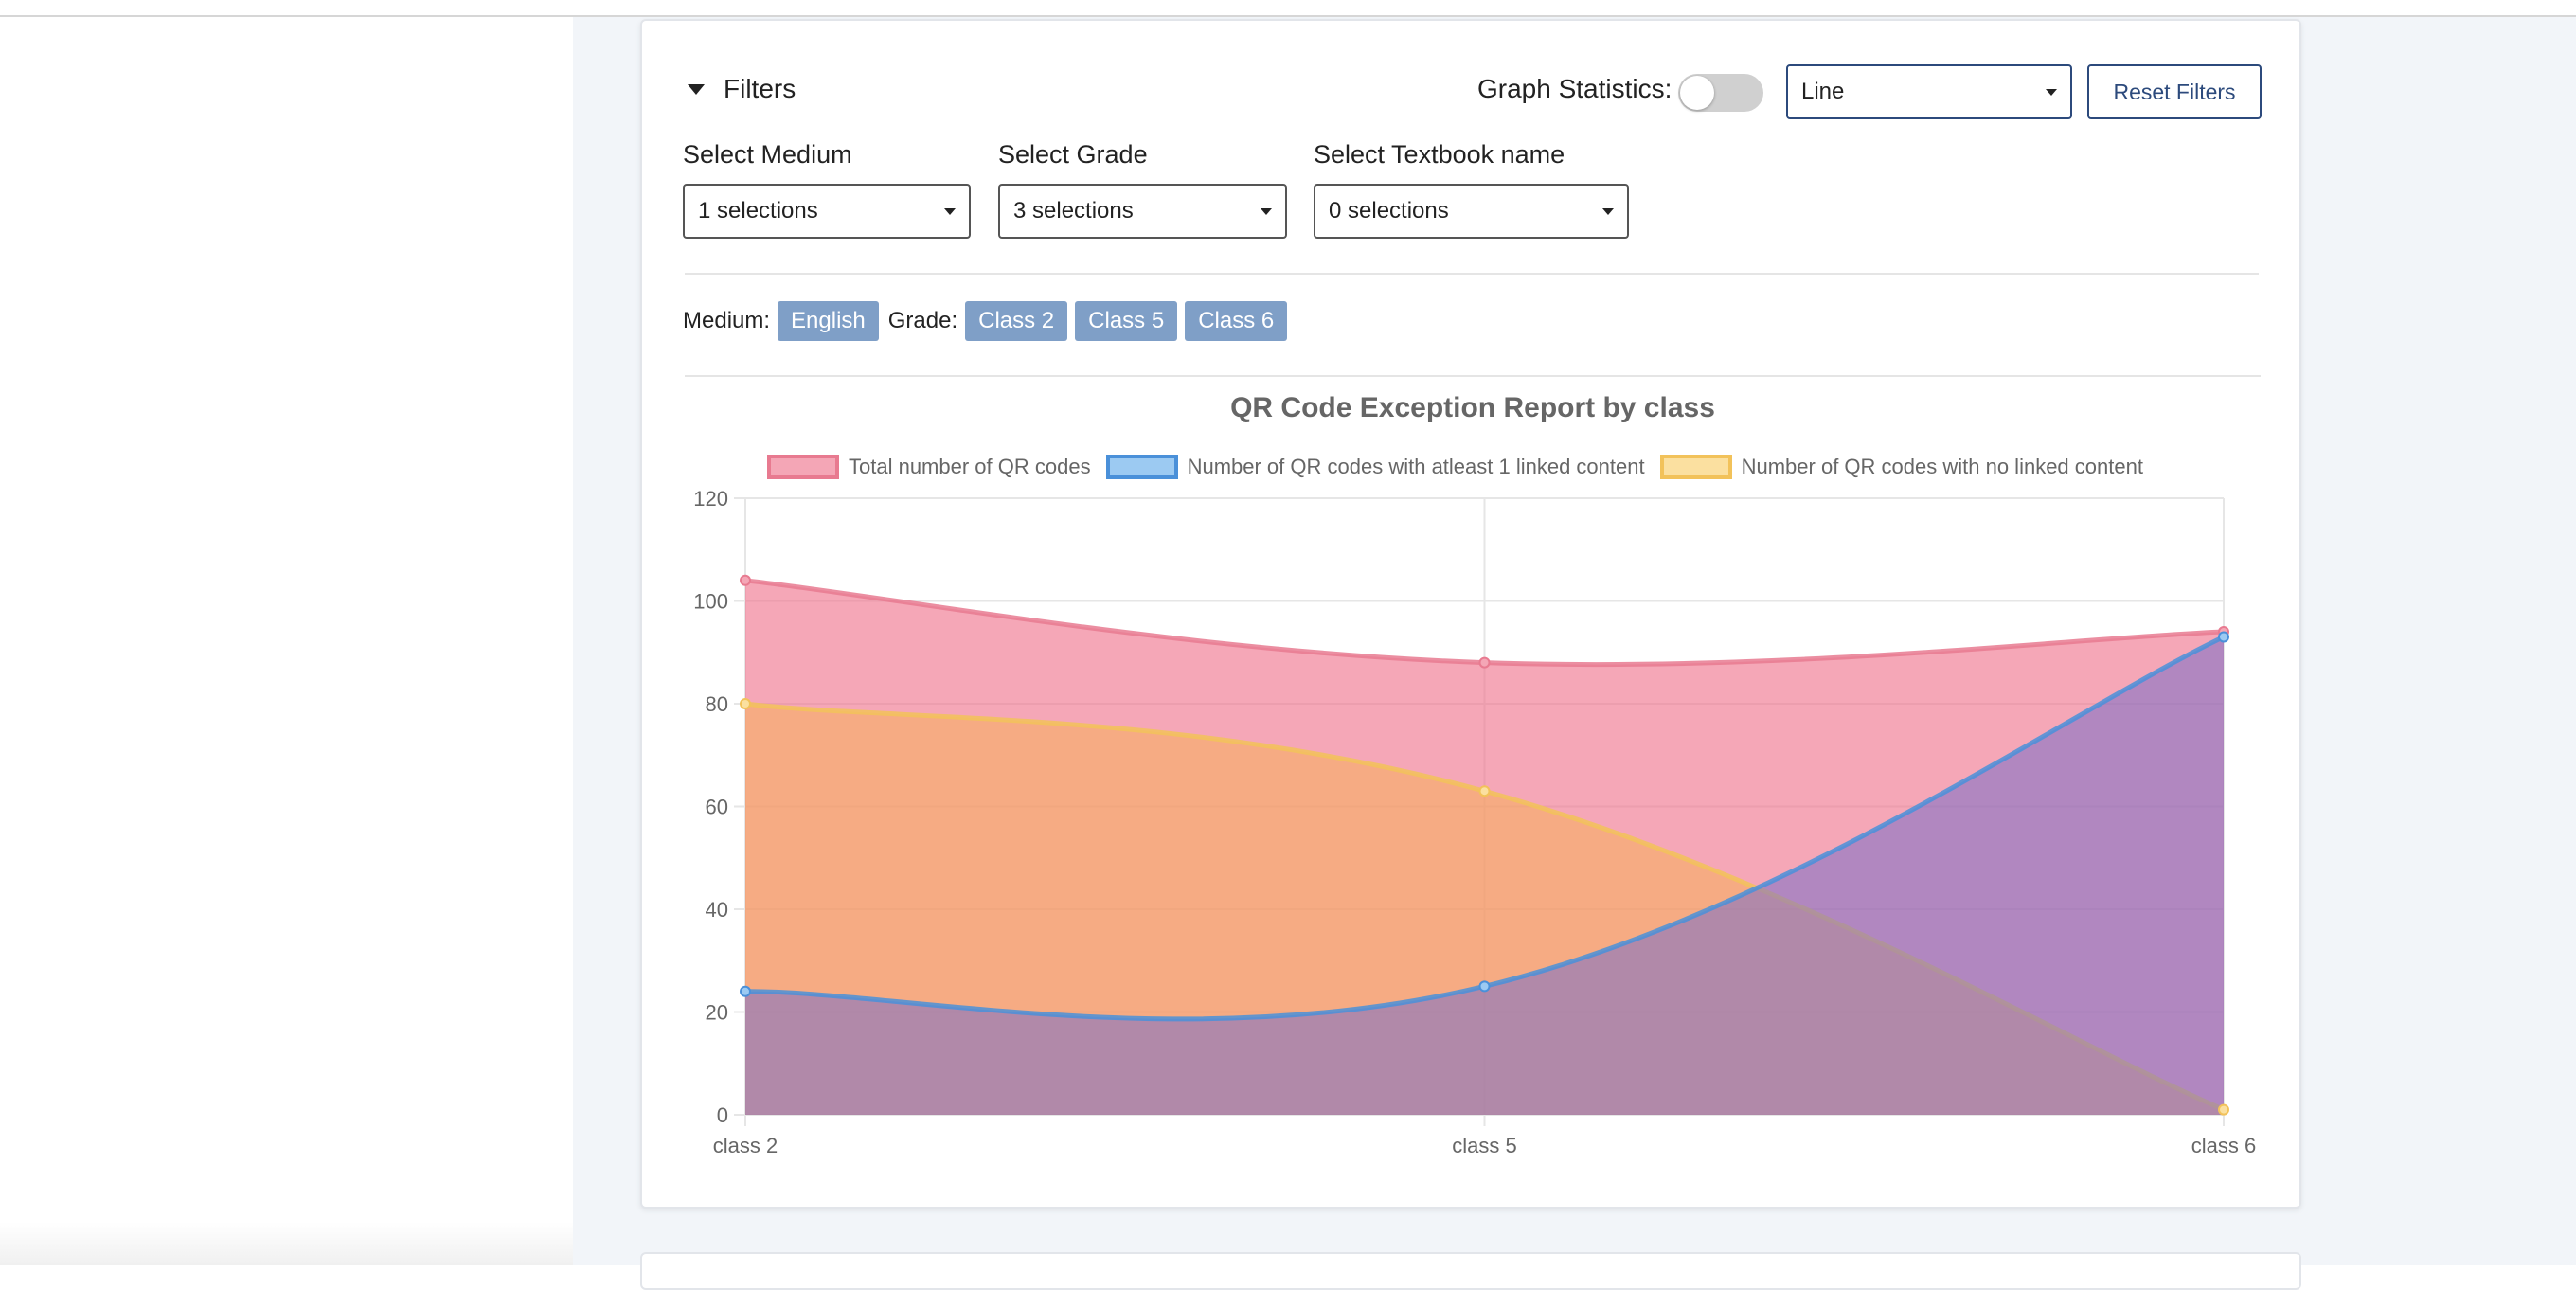  Describe the element at coordinates (2223, 1145) in the screenshot. I see `x-tick-label: class 6` at that location.